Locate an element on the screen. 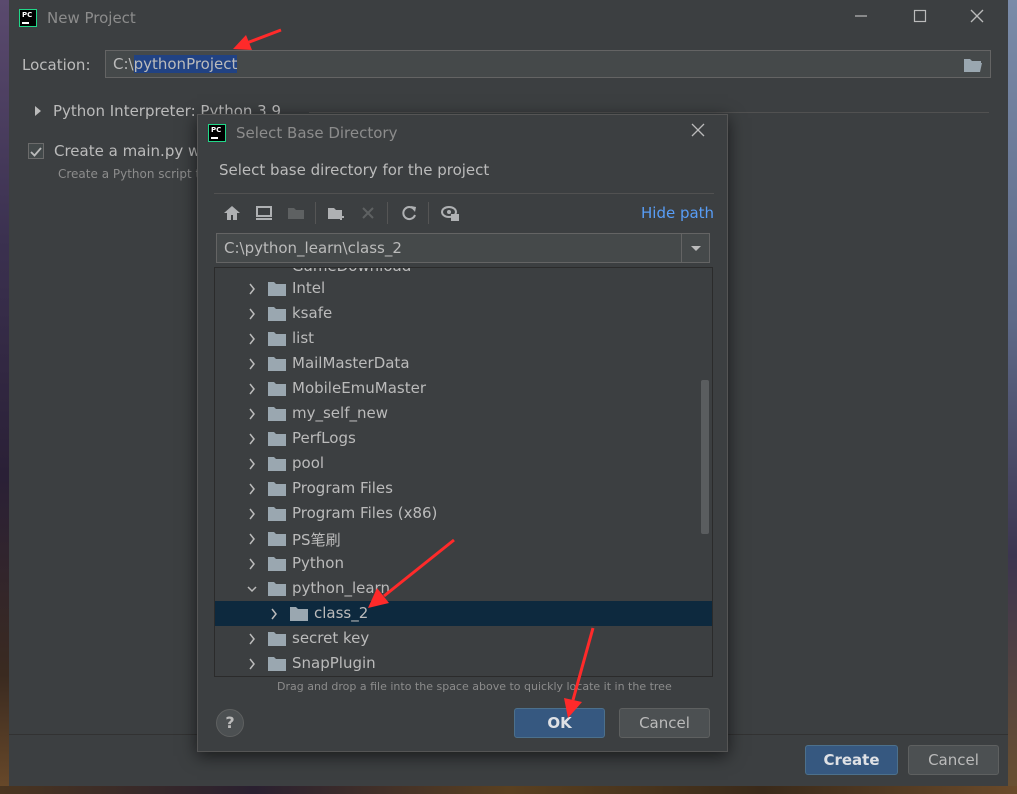 This screenshot has height=794, width=1017. new-folder-icon is located at coordinates (336, 213).